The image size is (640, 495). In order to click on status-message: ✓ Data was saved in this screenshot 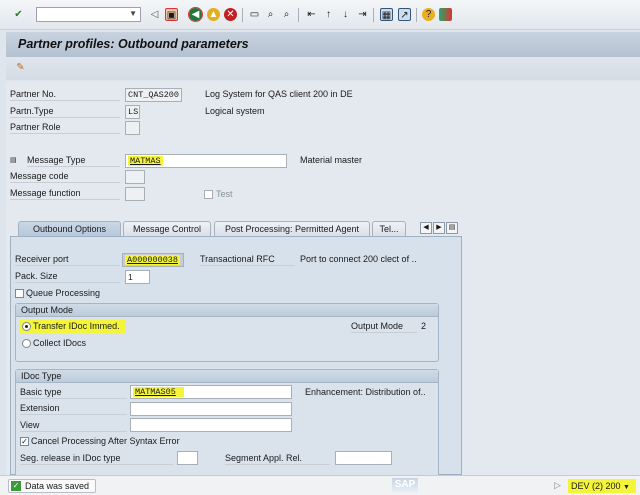, I will do `click(52, 486)`.